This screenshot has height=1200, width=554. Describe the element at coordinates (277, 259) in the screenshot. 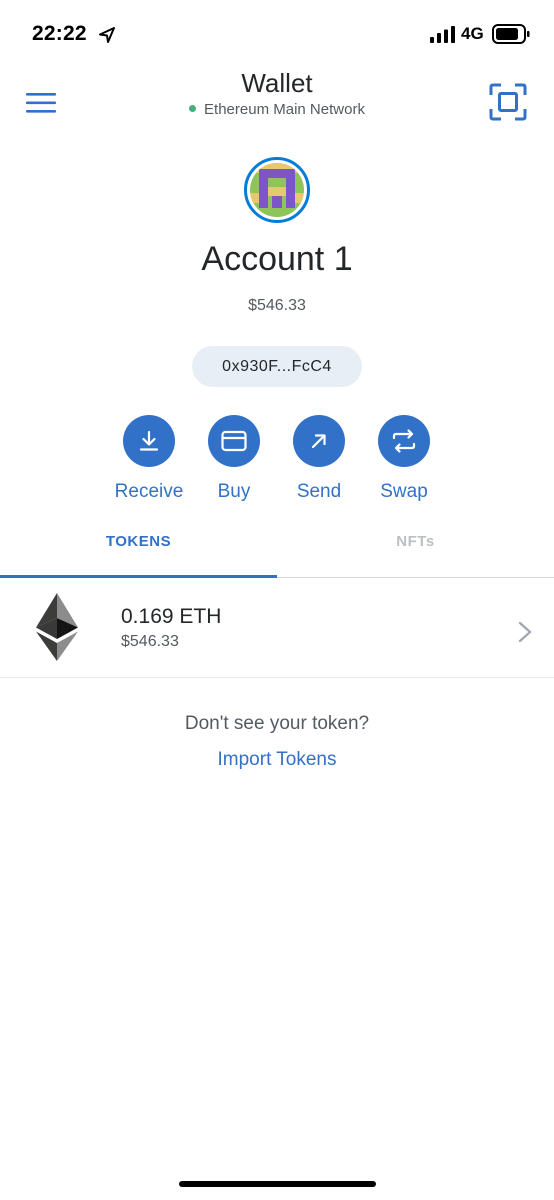

I see `account-name: Account 1` at that location.